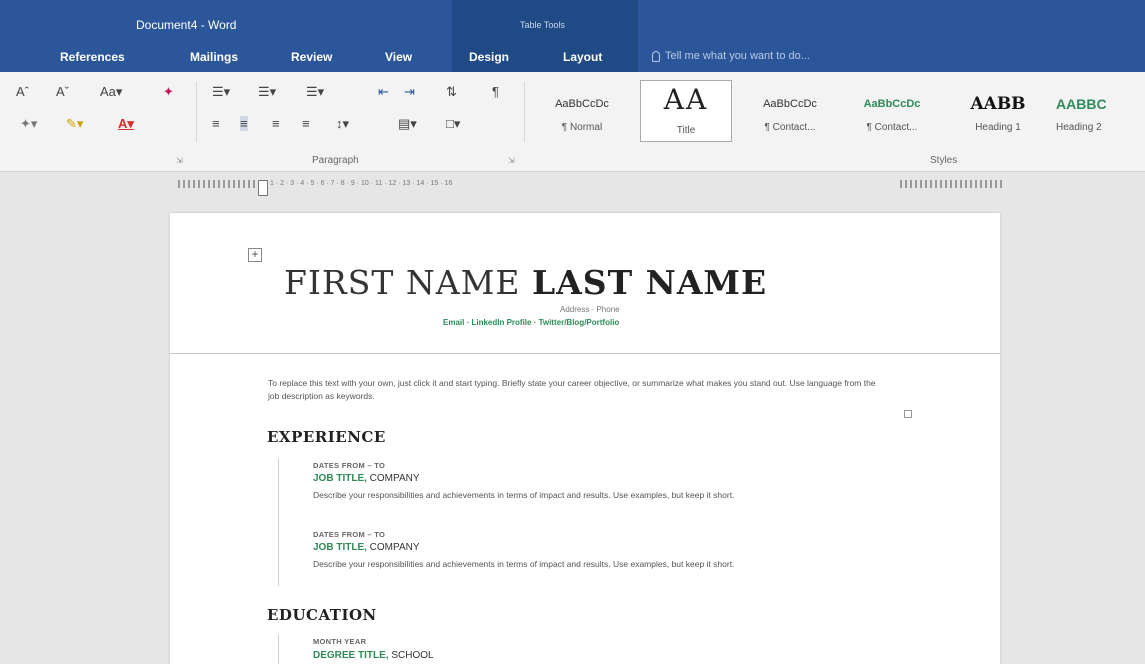  What do you see at coordinates (656, 56) in the screenshot?
I see `lightbulb-icon` at bounding box center [656, 56].